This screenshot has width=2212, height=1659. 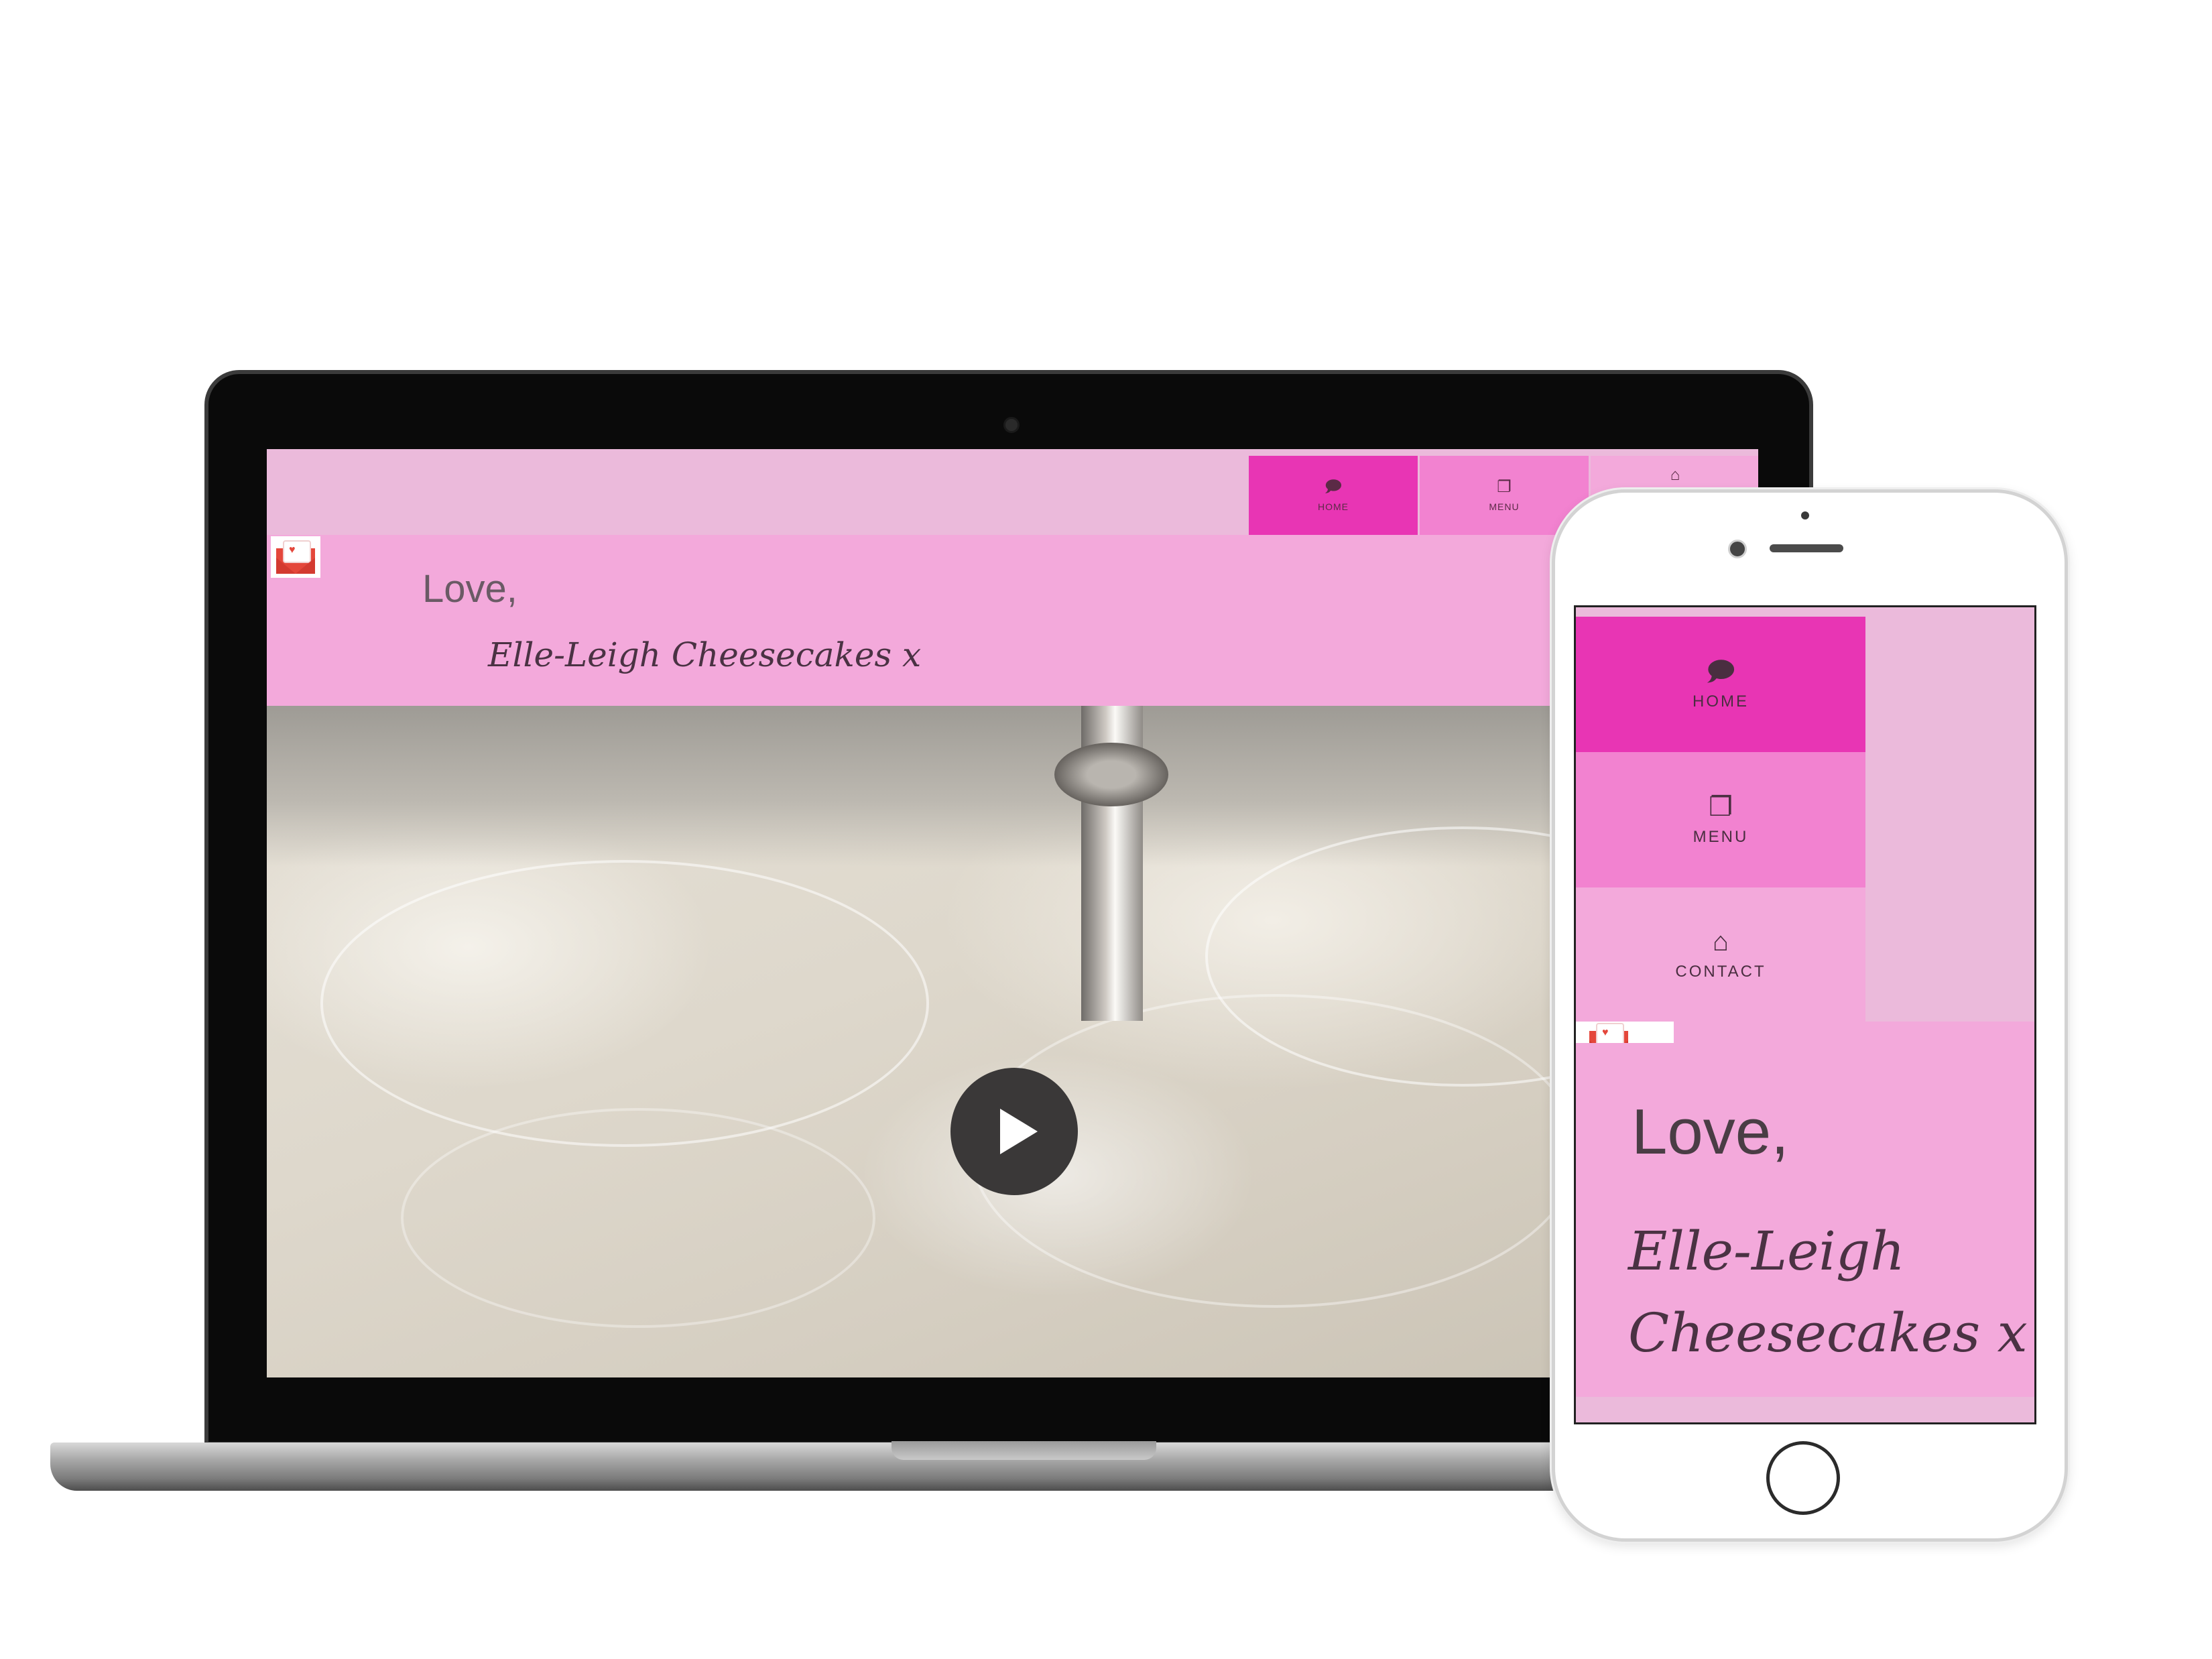 What do you see at coordinates (1019, 1131) in the screenshot?
I see `play-icon` at bounding box center [1019, 1131].